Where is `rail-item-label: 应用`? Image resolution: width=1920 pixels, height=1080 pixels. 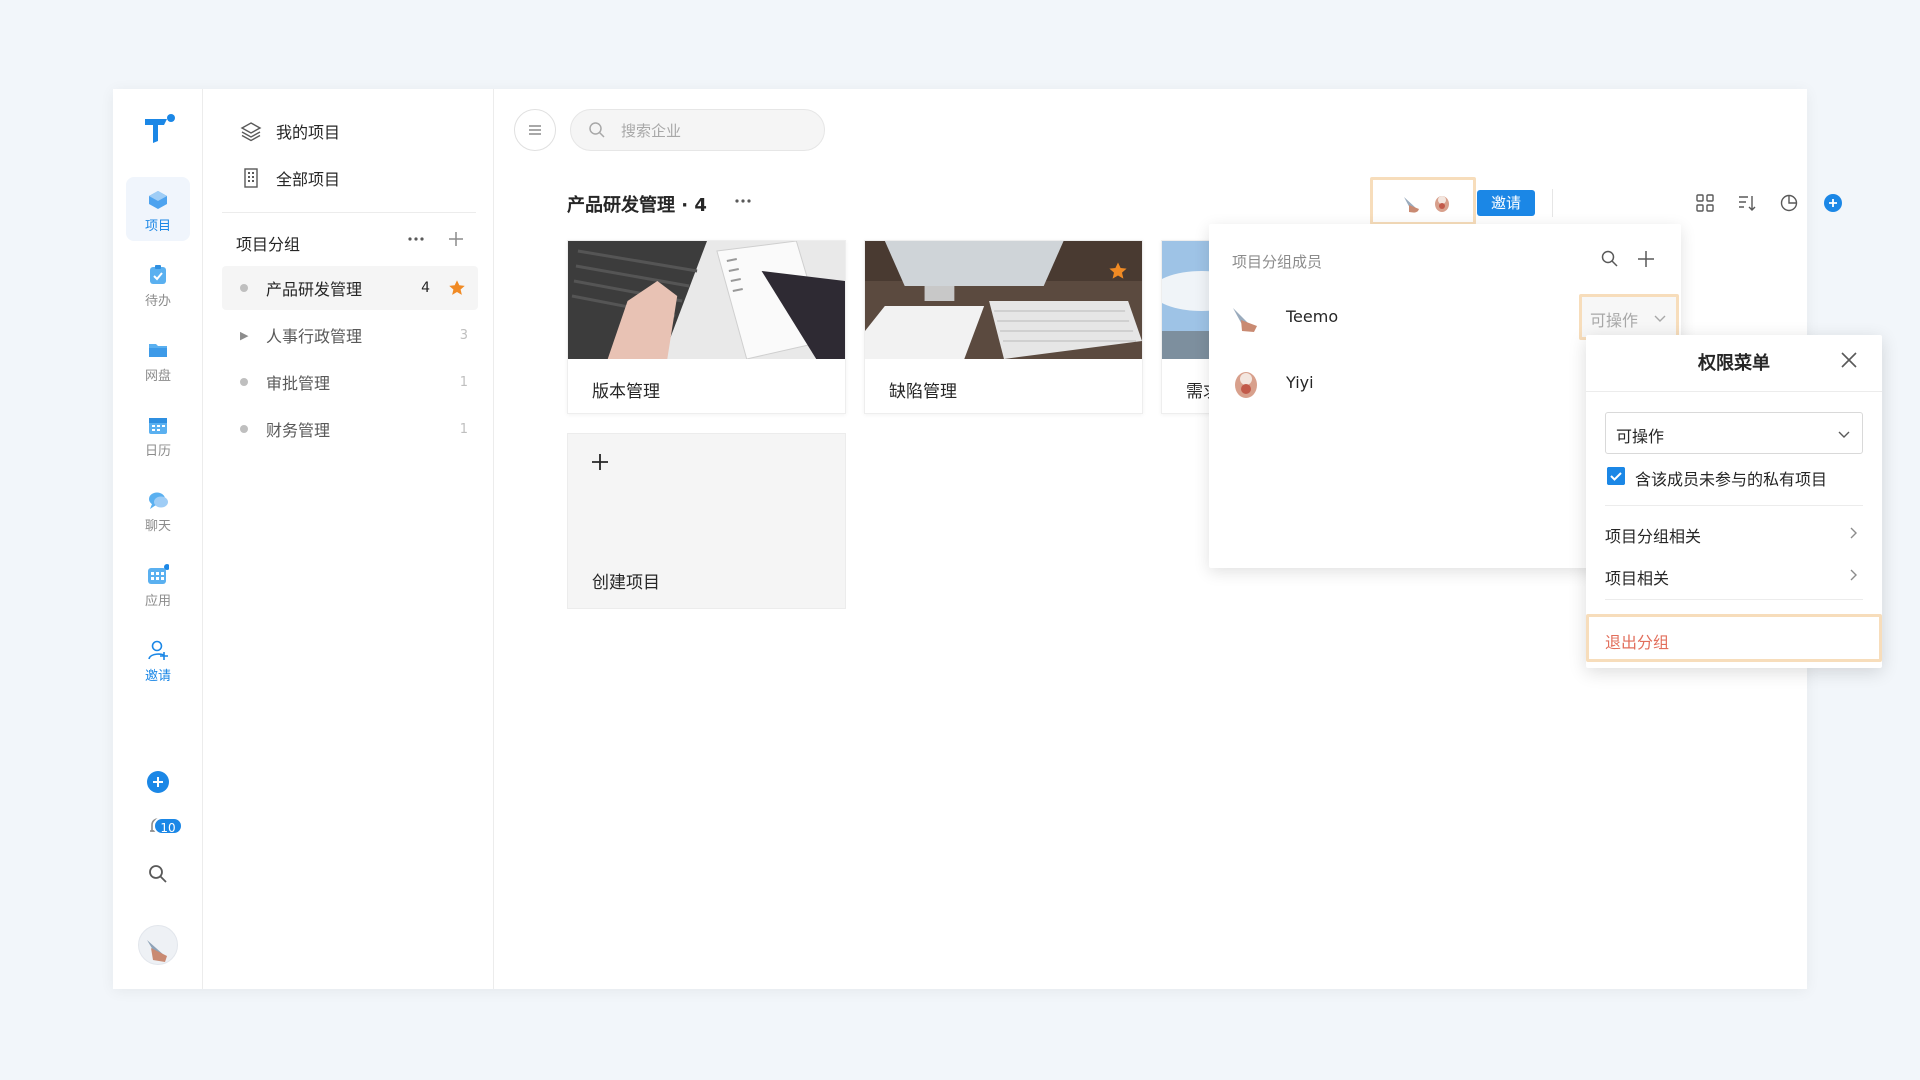
rail-item-label: 应用 is located at coordinates (157, 601).